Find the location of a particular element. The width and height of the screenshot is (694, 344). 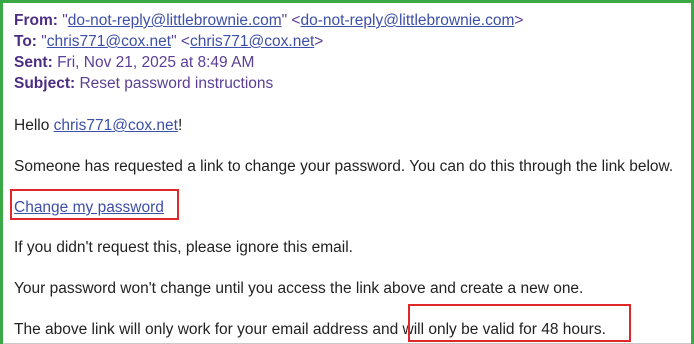

to-label: To: is located at coordinates (25, 41).